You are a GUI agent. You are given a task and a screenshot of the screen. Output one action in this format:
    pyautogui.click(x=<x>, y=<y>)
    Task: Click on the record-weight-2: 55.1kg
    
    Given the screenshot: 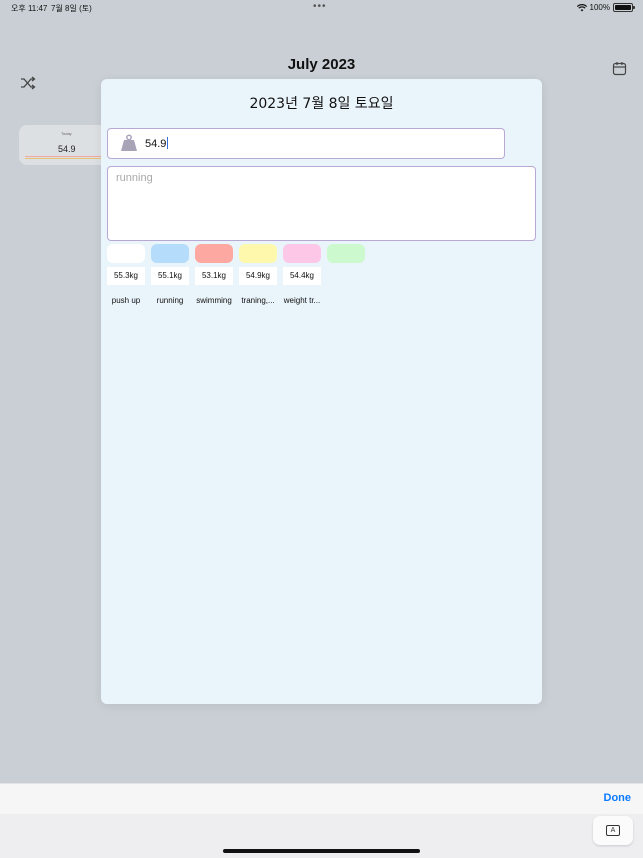 What is the action you would take?
    pyautogui.click(x=170, y=276)
    